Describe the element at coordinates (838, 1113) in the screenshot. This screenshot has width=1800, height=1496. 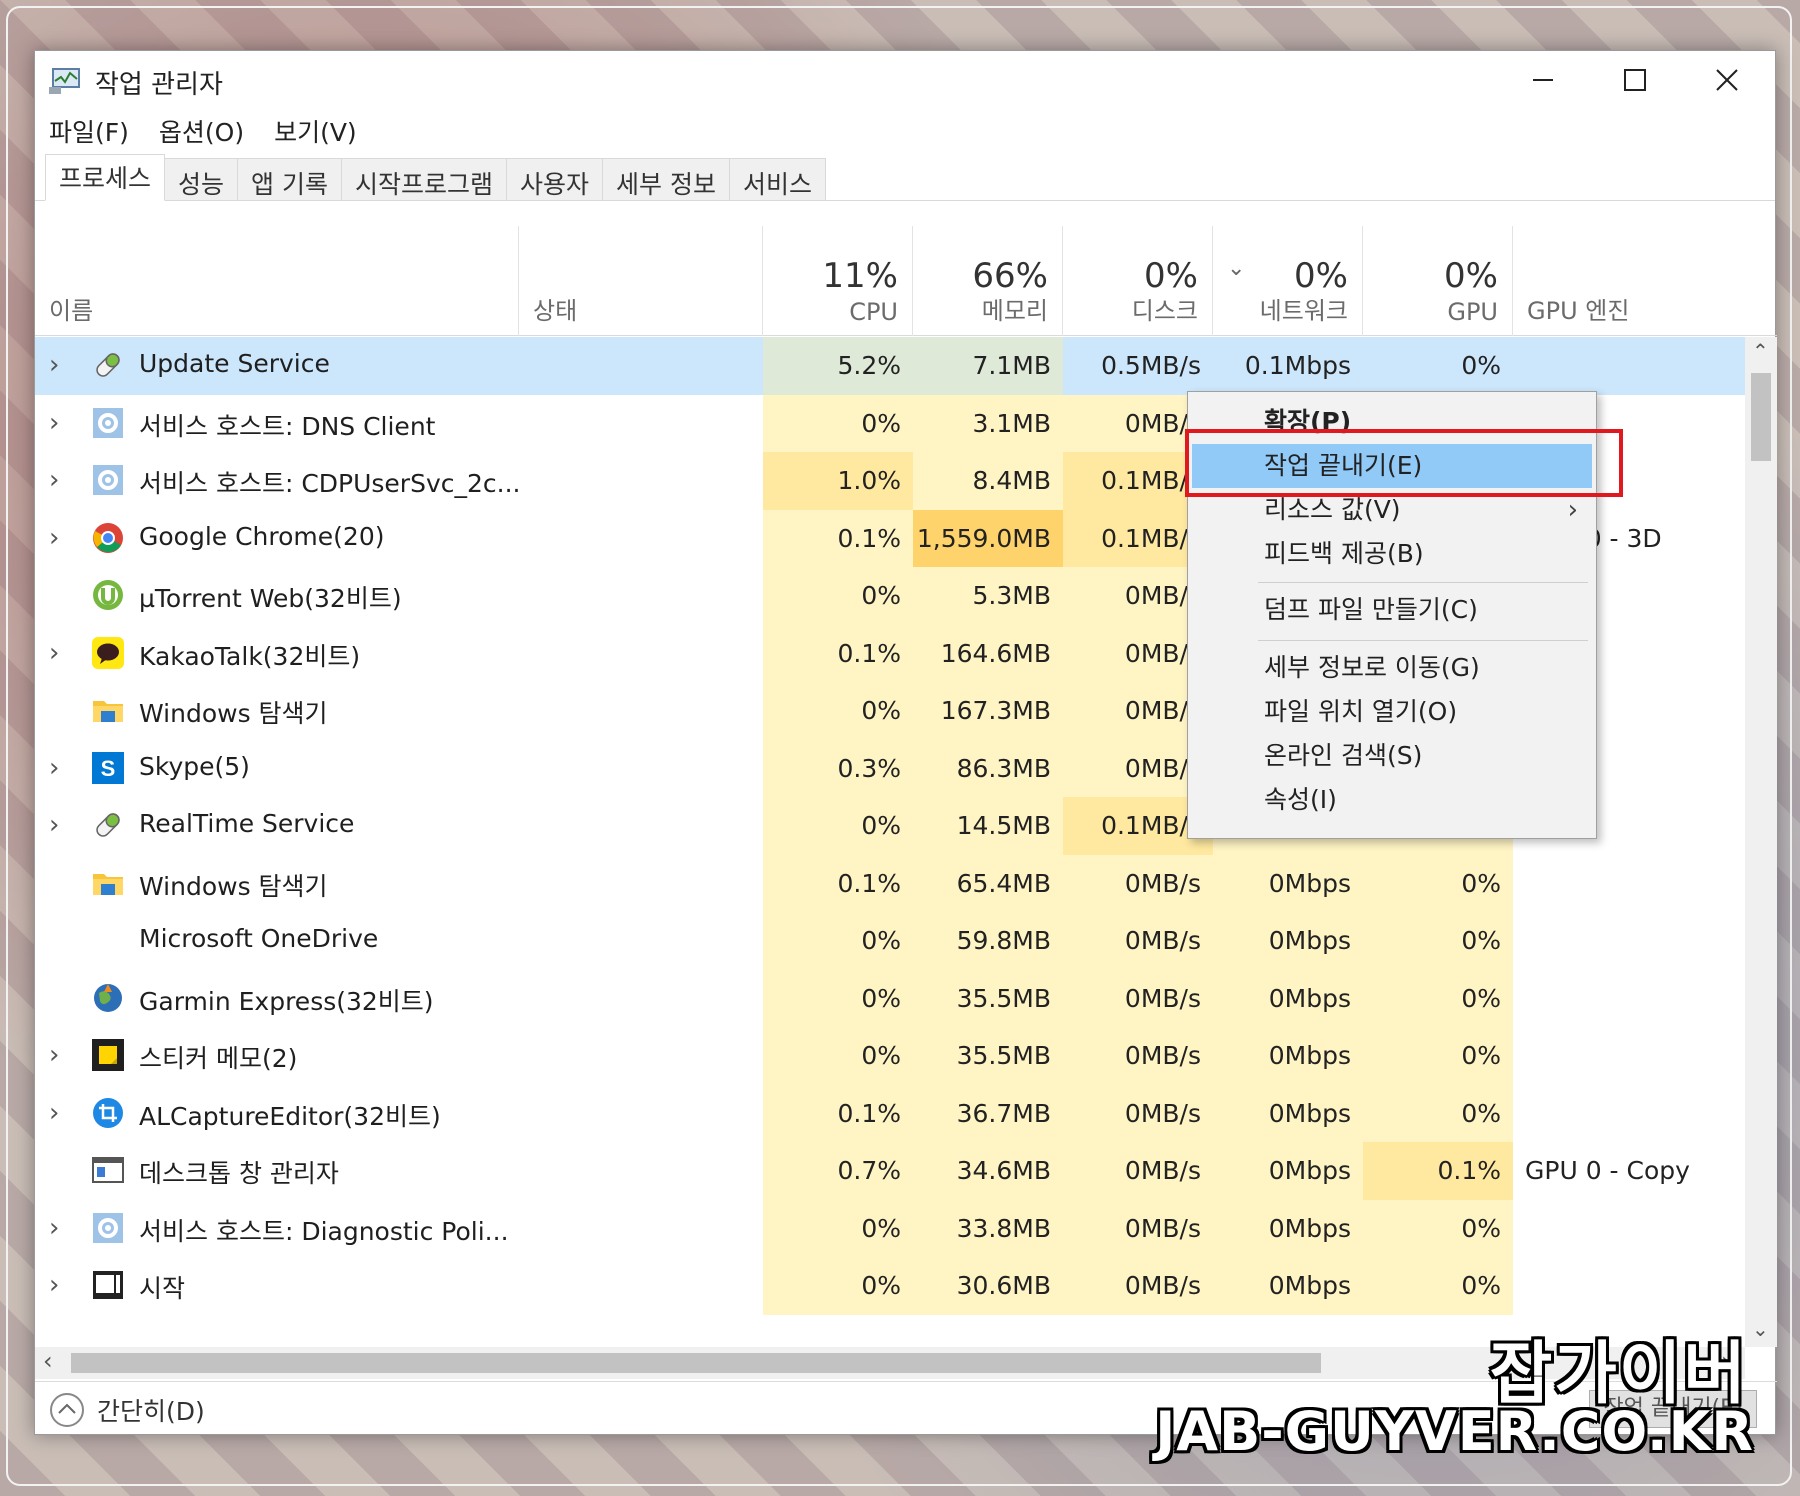
I see `cpu-cell: 0.1%` at that location.